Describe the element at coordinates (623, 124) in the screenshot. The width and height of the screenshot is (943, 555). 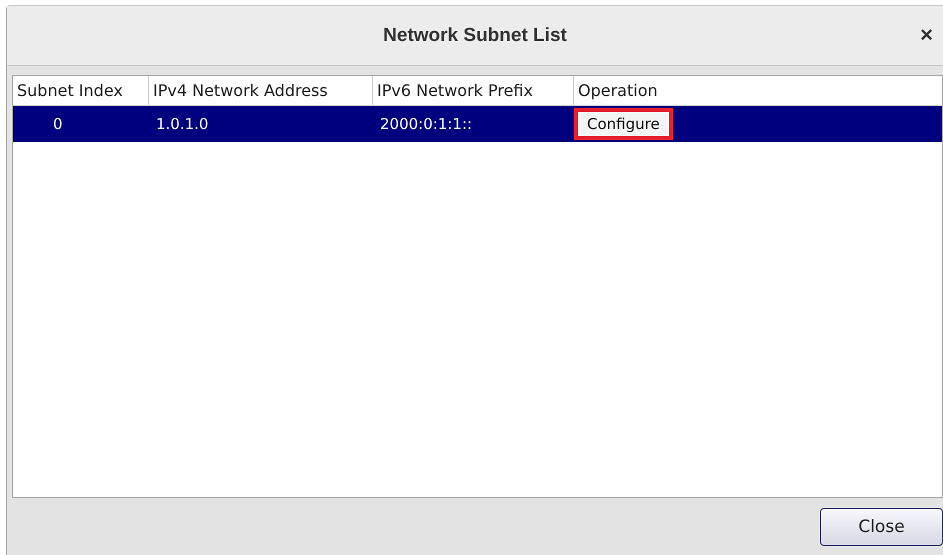
I see `configure-button: Configure` at that location.